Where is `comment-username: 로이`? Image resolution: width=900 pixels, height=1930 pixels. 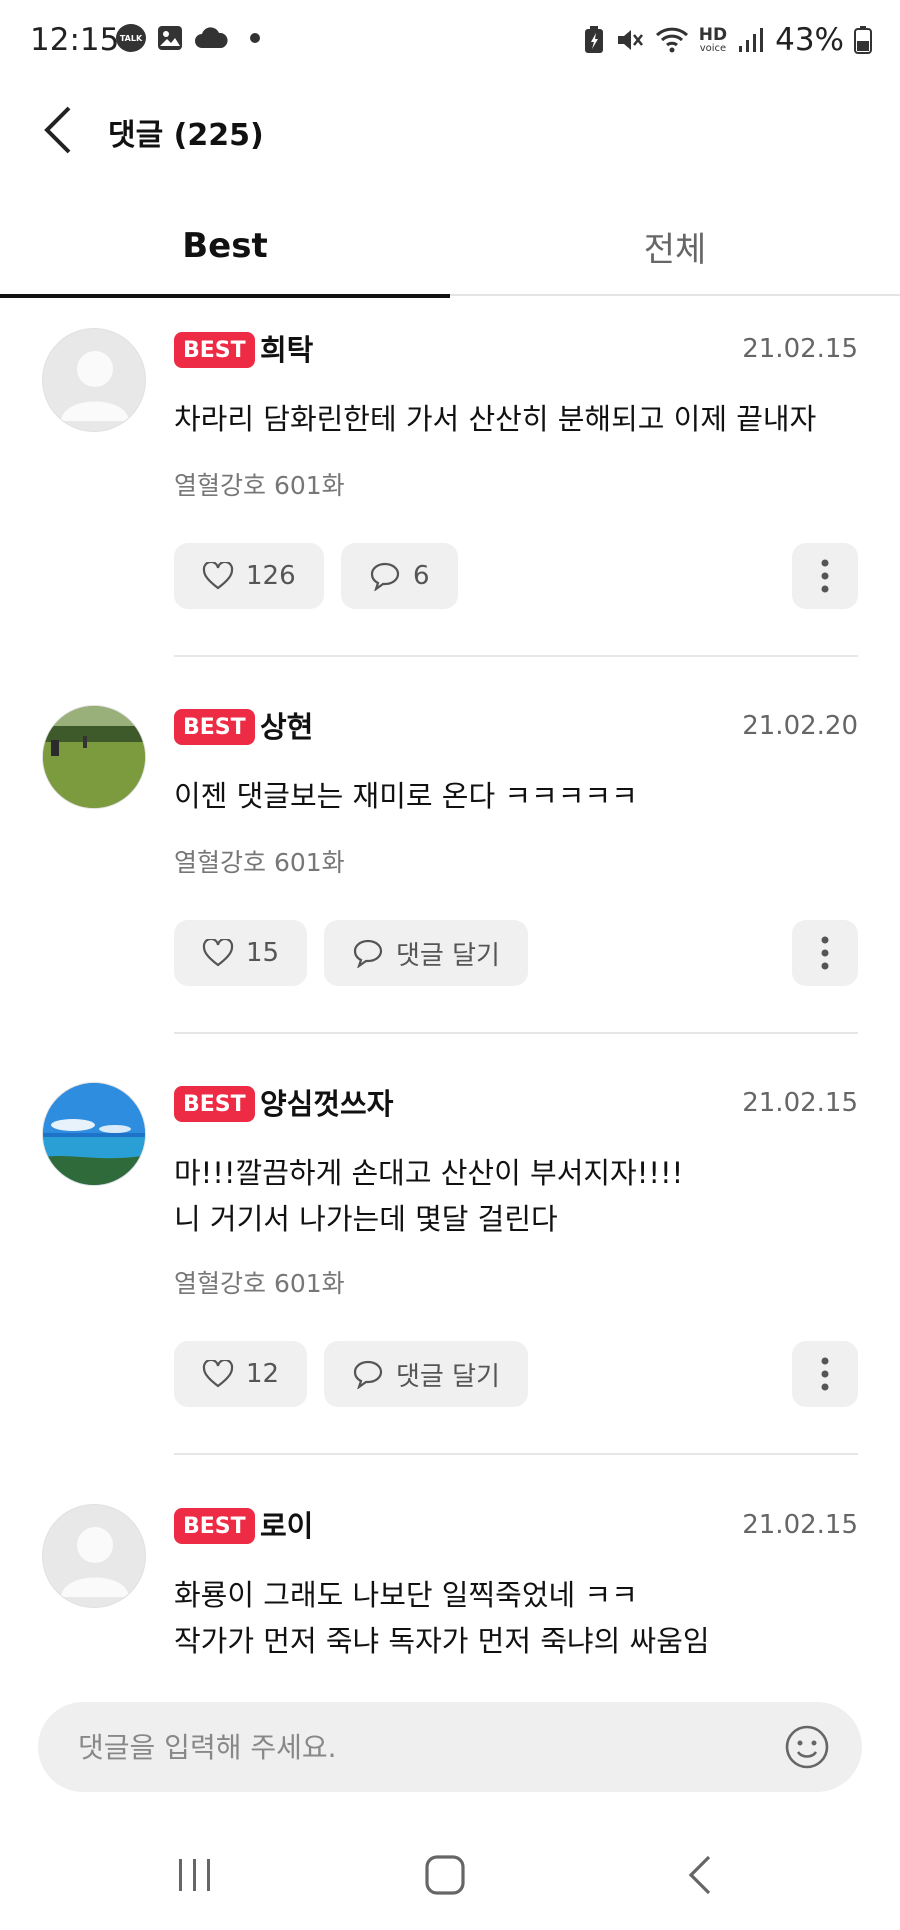
comment-username: 로이 is located at coordinates (286, 1526).